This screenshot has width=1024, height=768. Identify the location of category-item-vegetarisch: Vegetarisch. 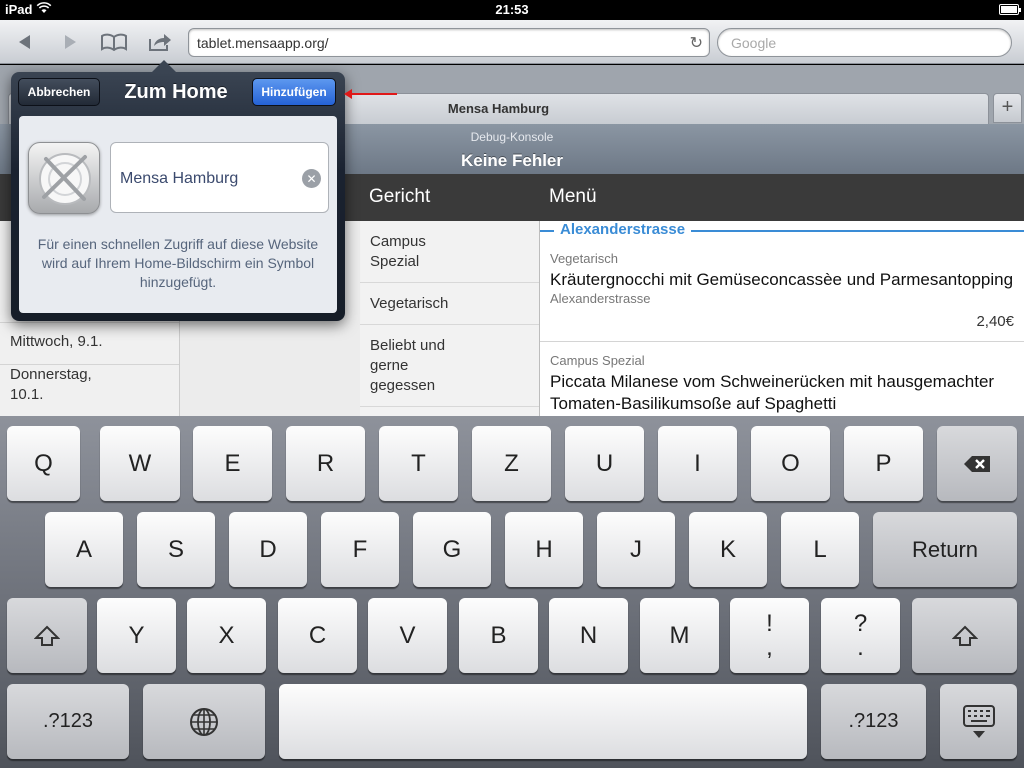
(449, 304).